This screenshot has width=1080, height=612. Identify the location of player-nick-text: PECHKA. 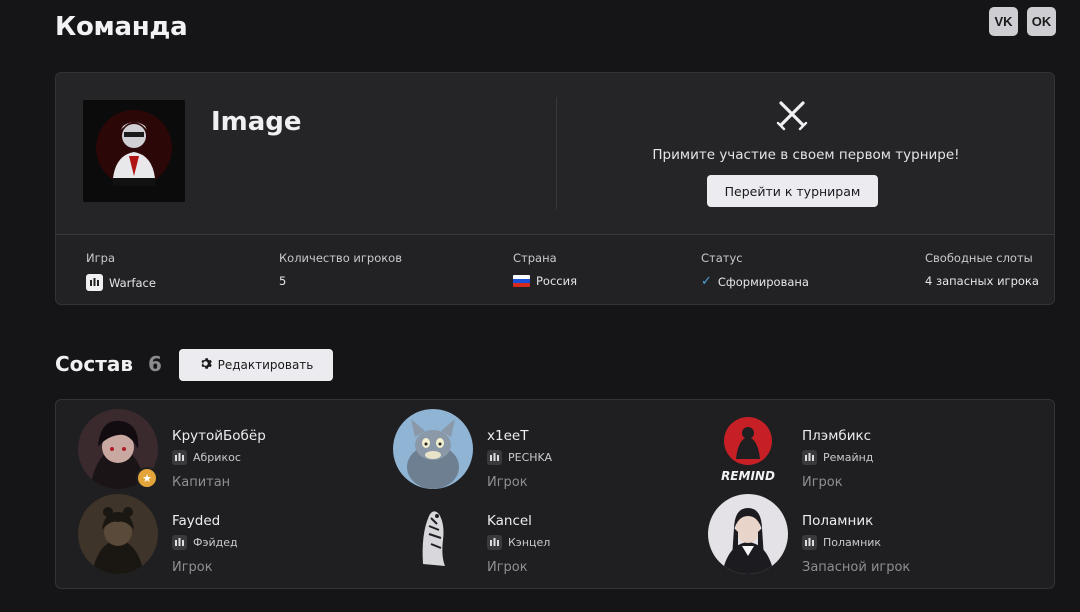
(530, 457).